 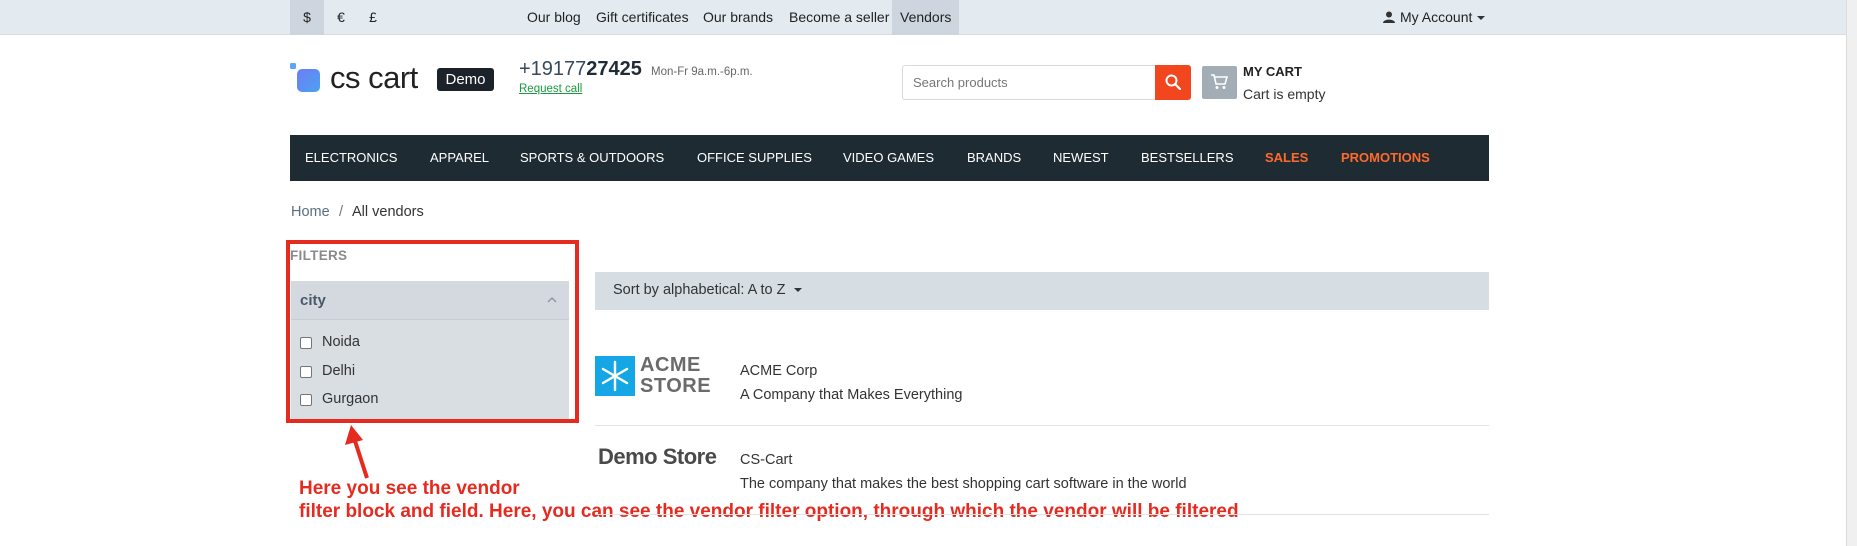 I want to click on sort-dropdown: Sort by alphabetical: A to Z, so click(x=707, y=290).